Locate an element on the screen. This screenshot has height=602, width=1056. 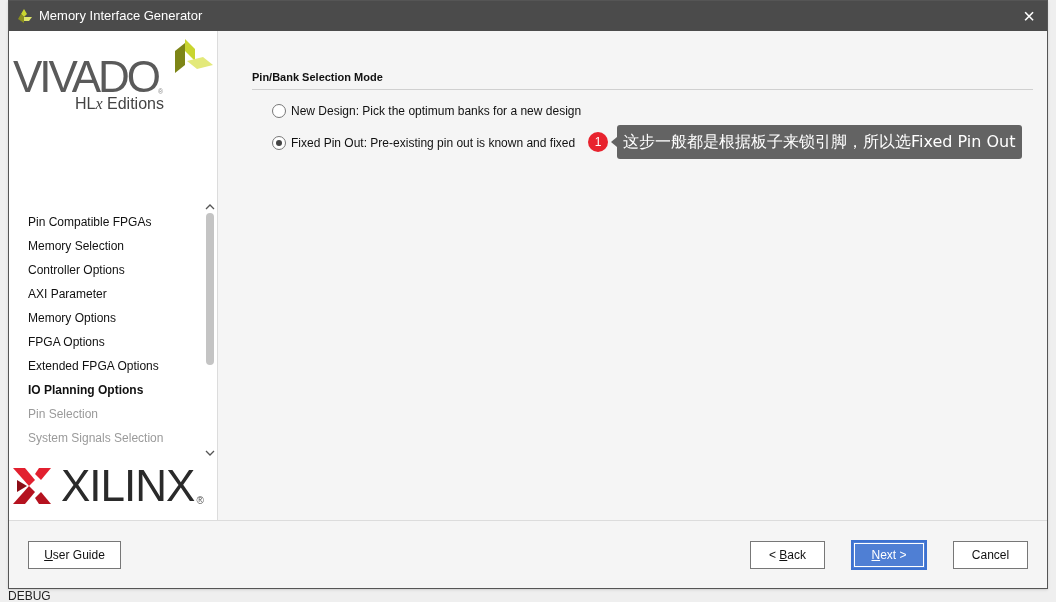
wizard-step: Pin Compatible FPGAs is located at coordinates (106, 222).